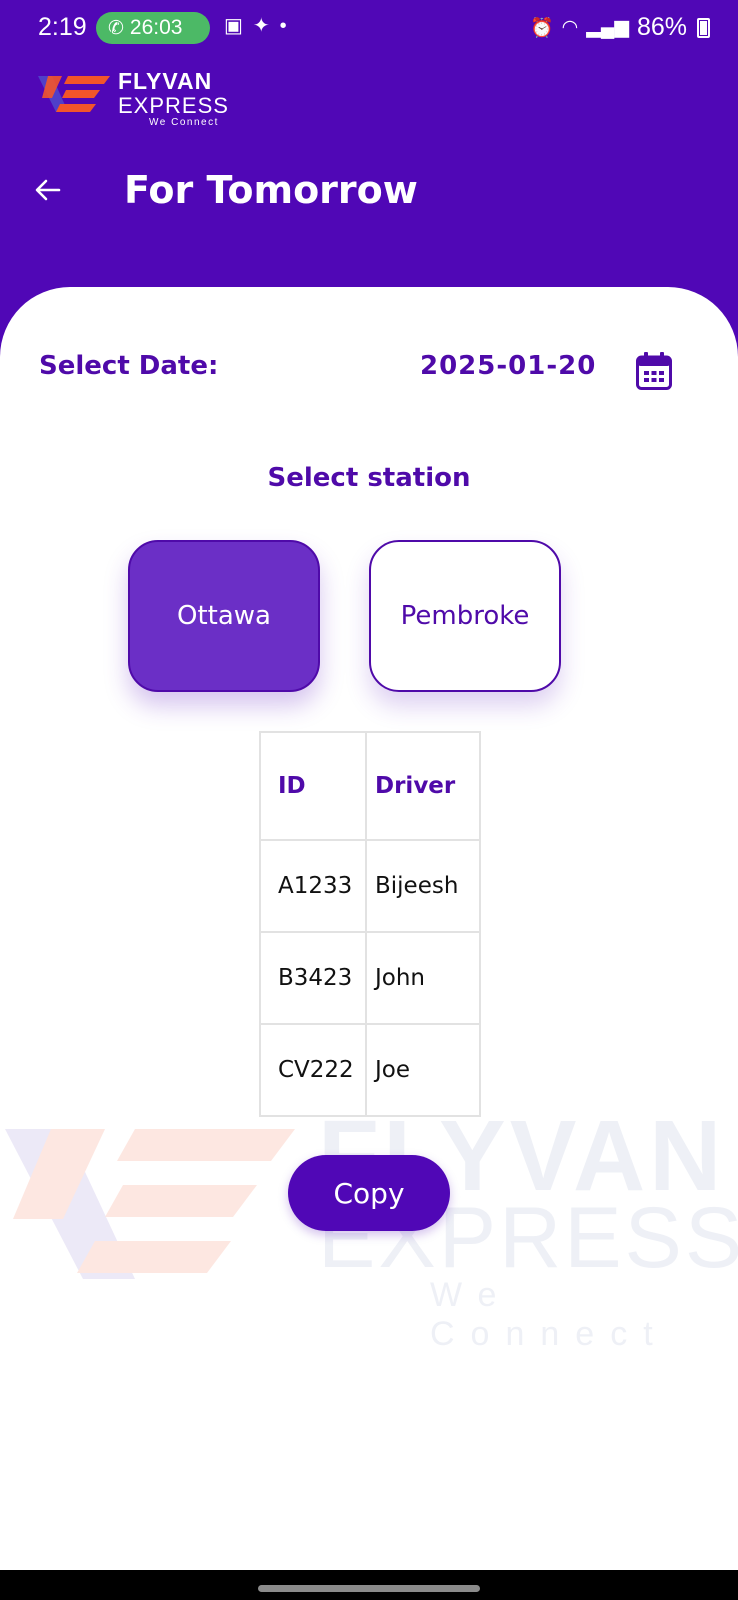 This screenshot has width=738, height=1600. What do you see at coordinates (62, 27) in the screenshot?
I see `status-time: 2:19` at bounding box center [62, 27].